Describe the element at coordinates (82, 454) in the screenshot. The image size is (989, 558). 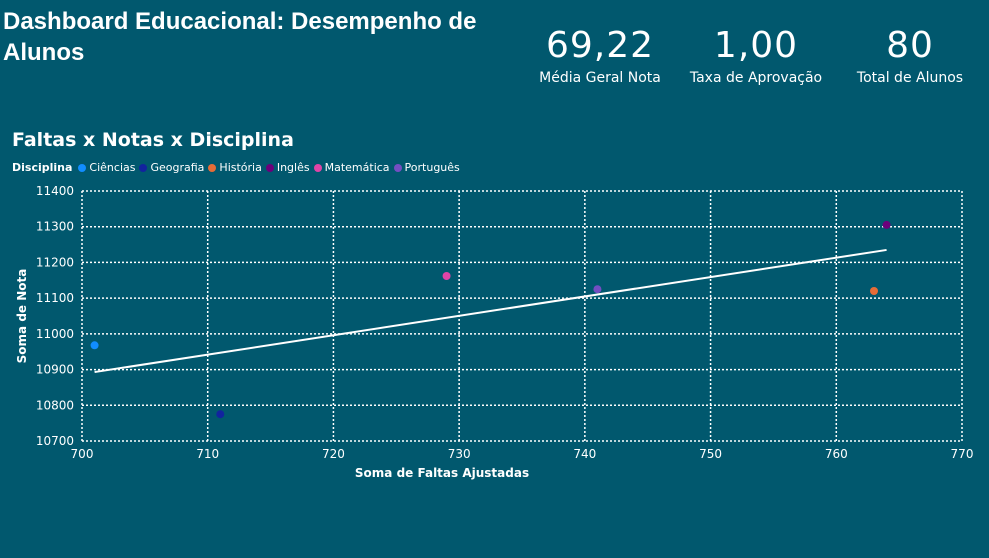
I see `x-tick-label: 700` at that location.